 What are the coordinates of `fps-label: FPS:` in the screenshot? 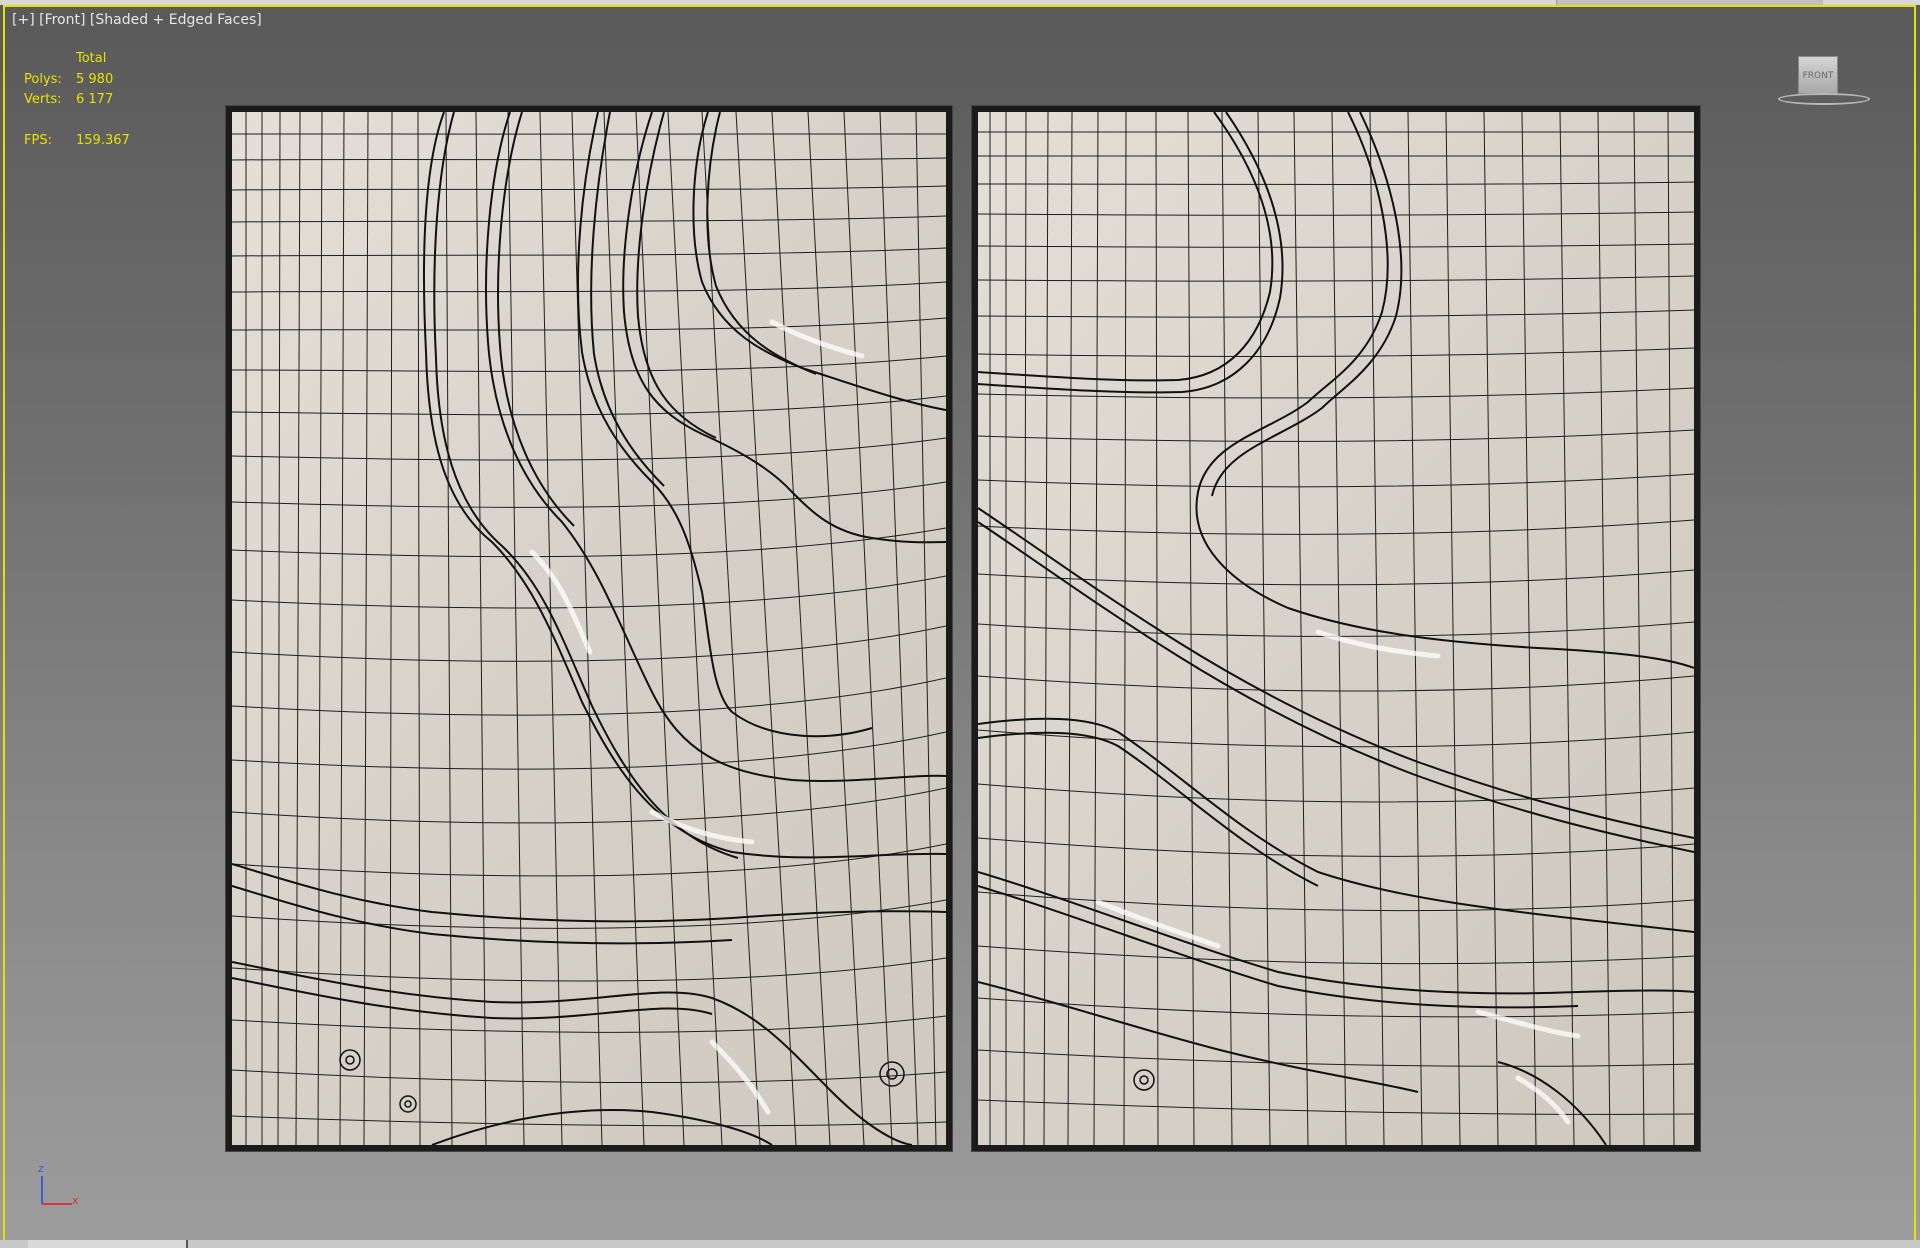 It's located at (38, 140).